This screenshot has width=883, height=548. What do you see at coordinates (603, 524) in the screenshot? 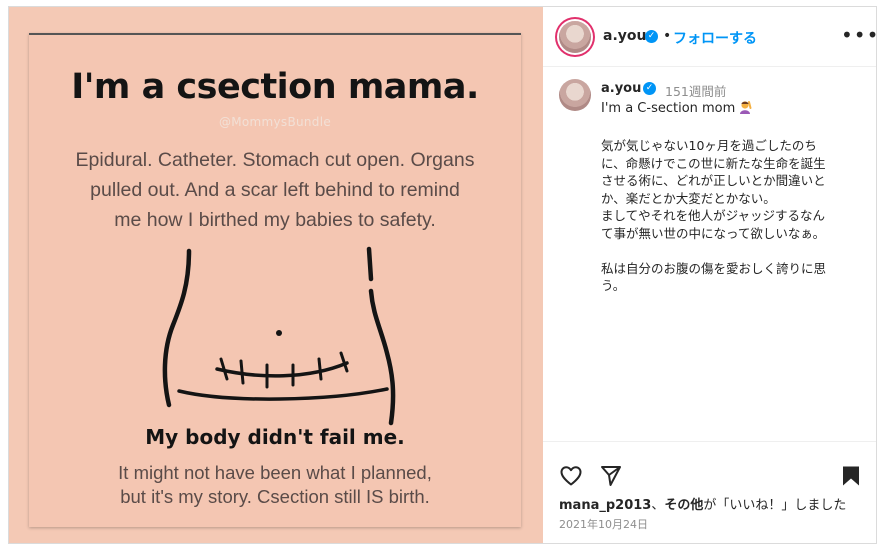
I see `post-date: 2021年10月24日` at bounding box center [603, 524].